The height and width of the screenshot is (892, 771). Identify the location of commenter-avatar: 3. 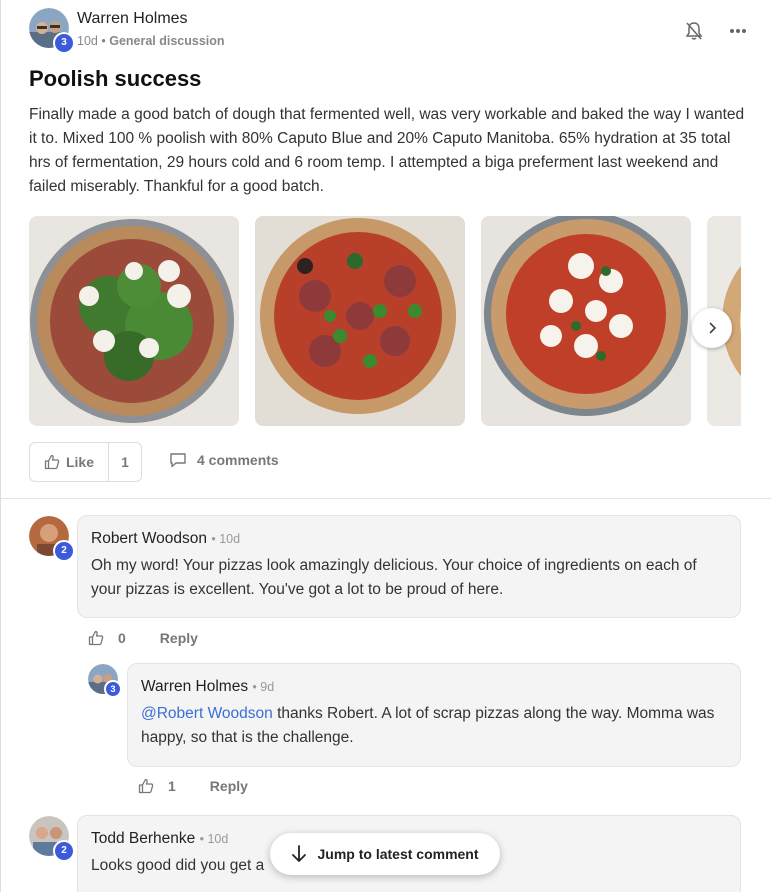
(105, 681).